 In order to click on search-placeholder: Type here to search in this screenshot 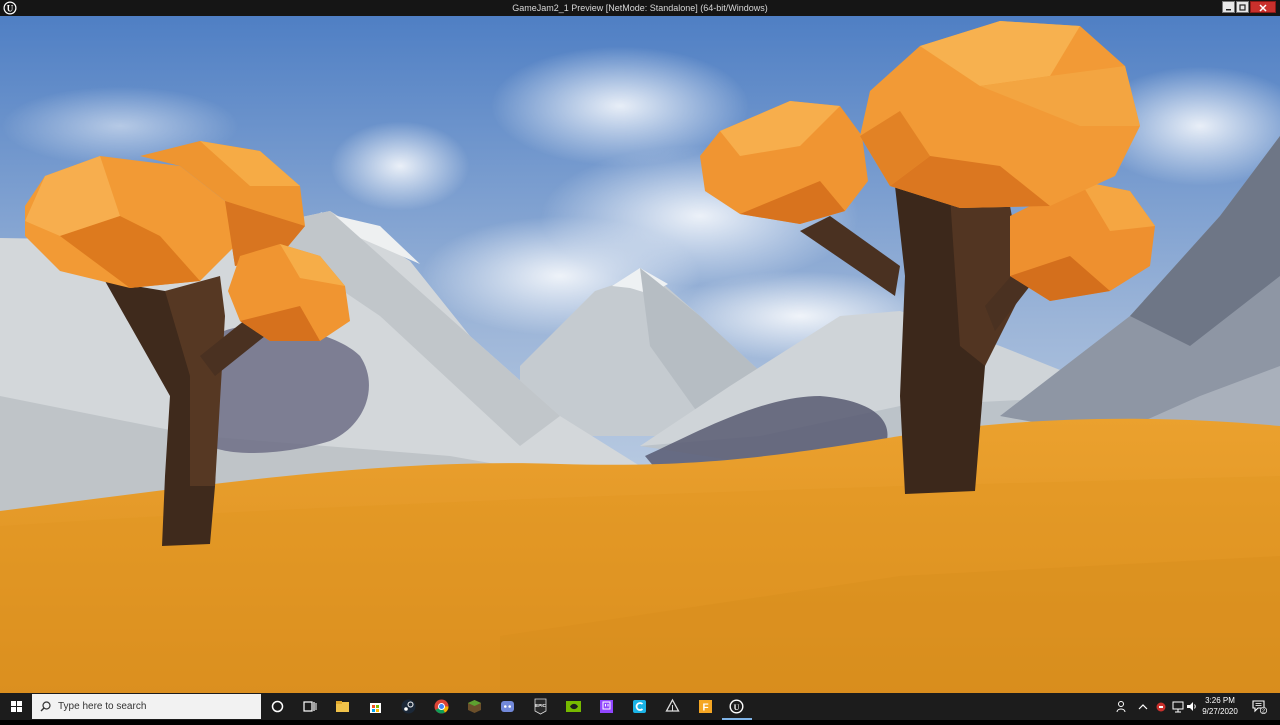, I will do `click(102, 706)`.